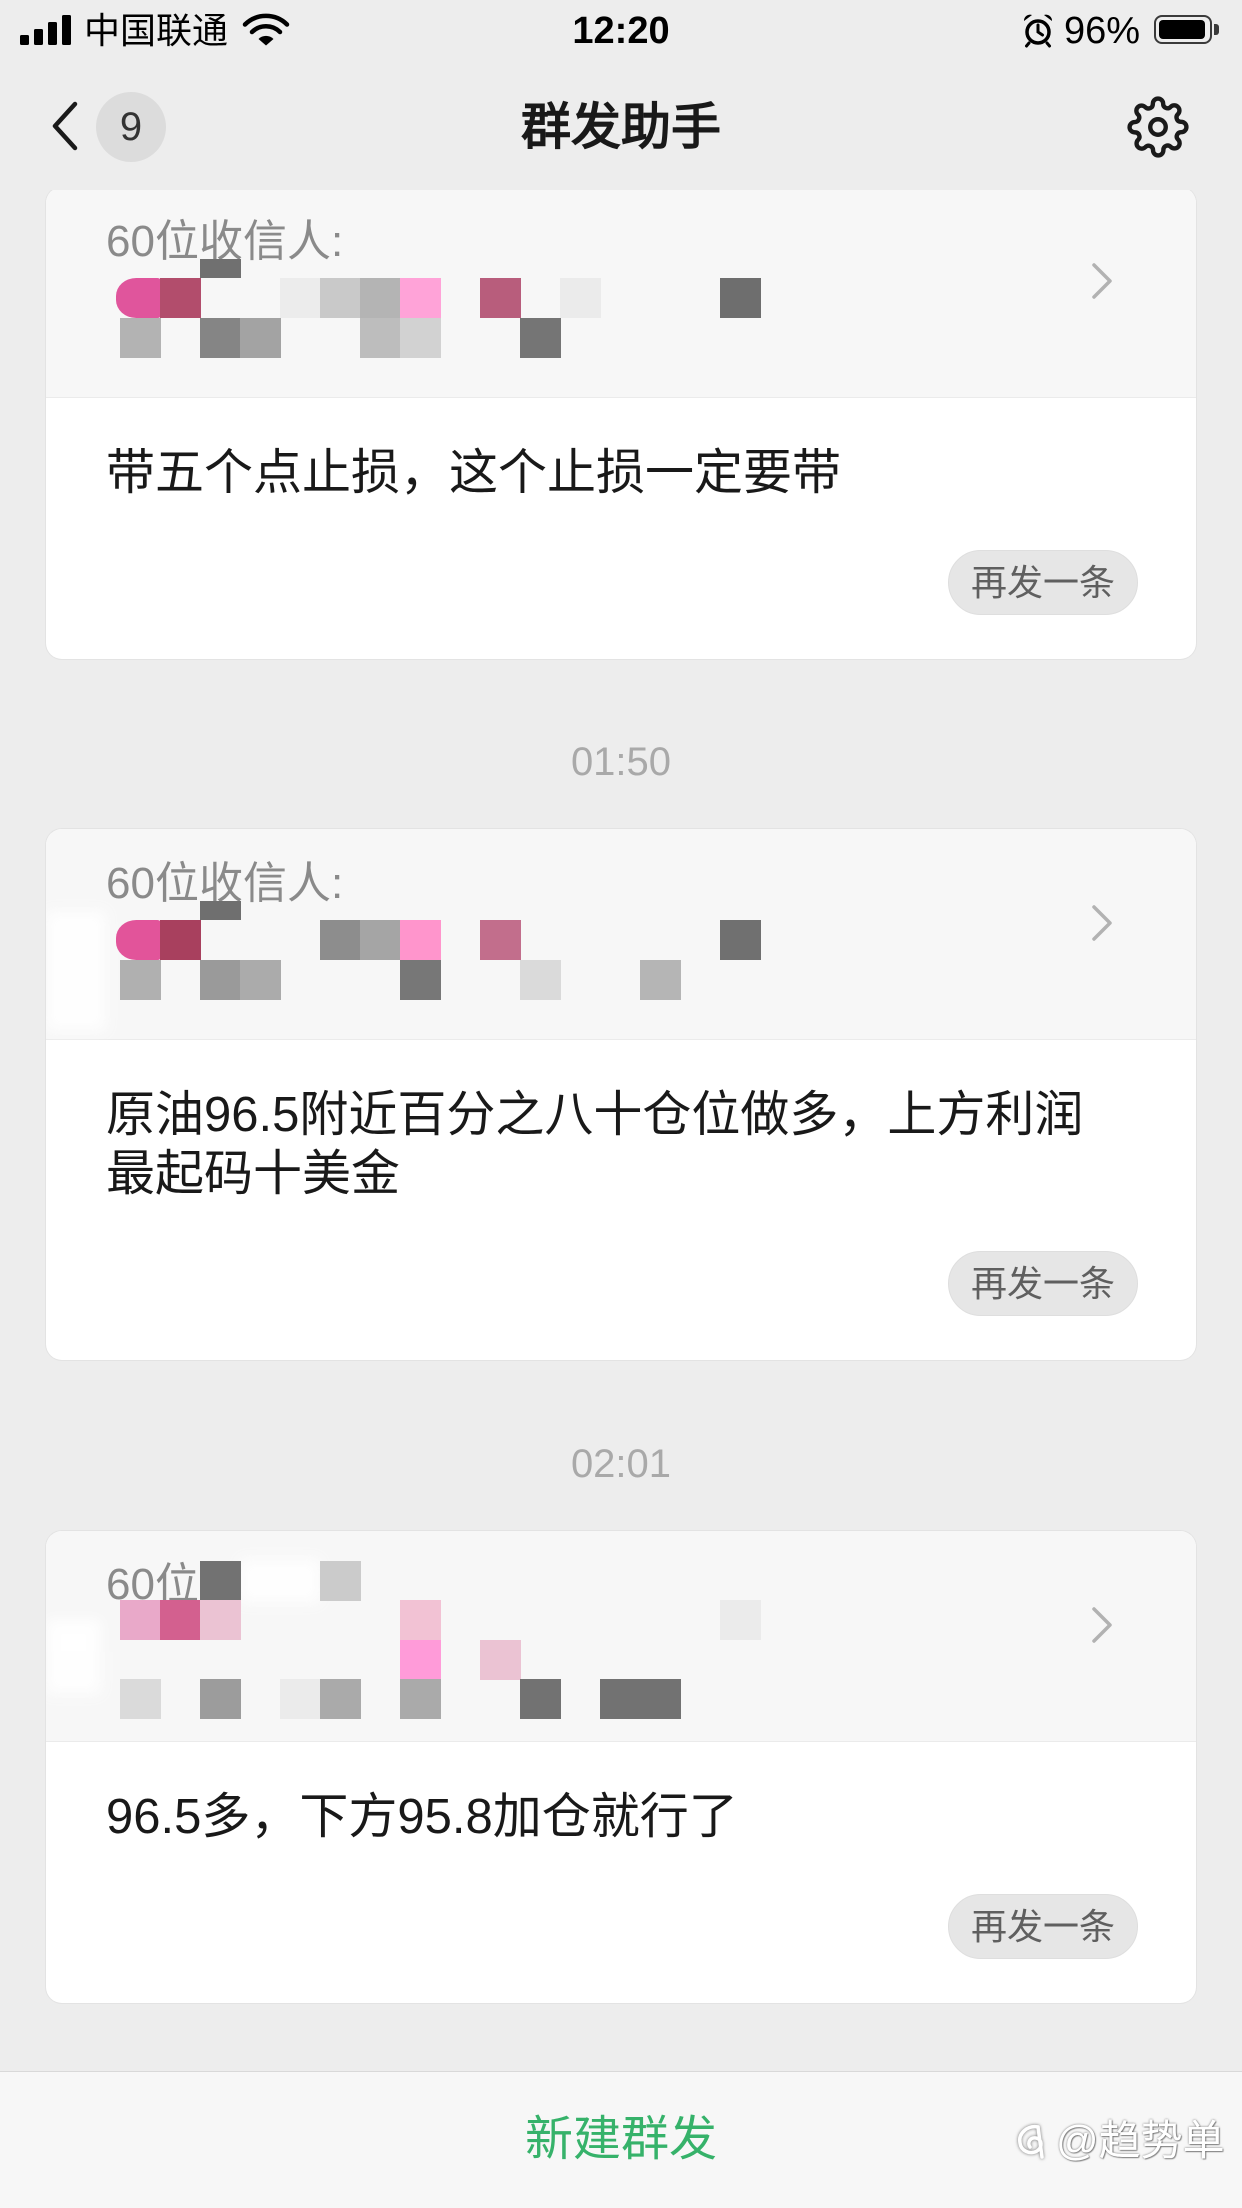 This screenshot has width=1242, height=2208. I want to click on status-bar: 中国联通 12:20 96%, so click(621, 30).